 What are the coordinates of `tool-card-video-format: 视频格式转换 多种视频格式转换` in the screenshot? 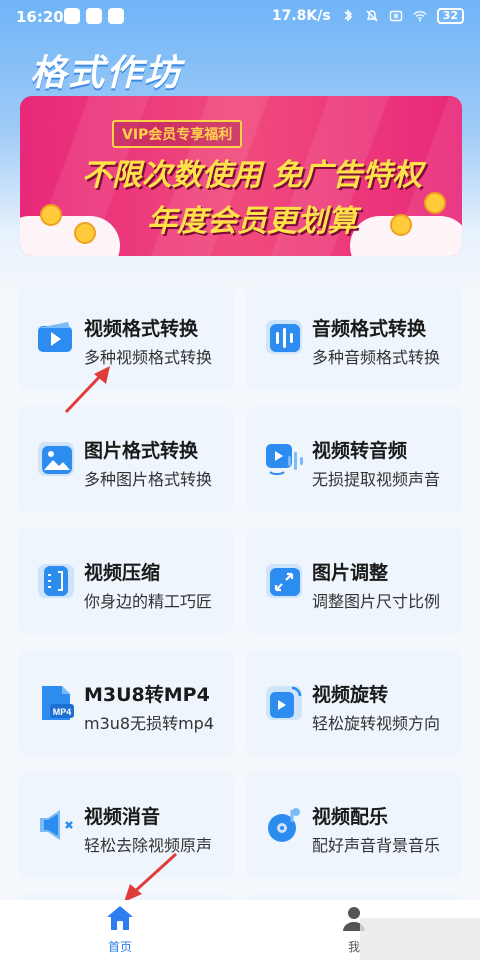 It's located at (126, 337).